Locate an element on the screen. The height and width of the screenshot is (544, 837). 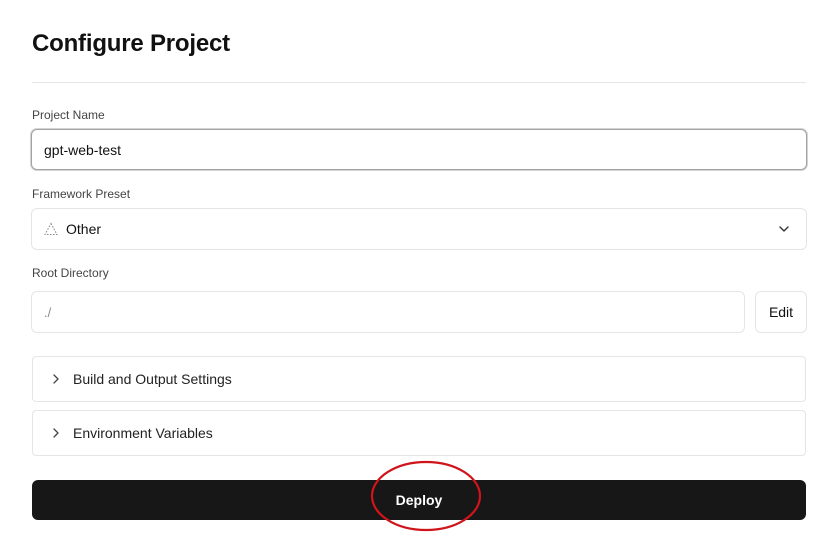
framework-preset-label: Framework Preset is located at coordinates (81, 194).